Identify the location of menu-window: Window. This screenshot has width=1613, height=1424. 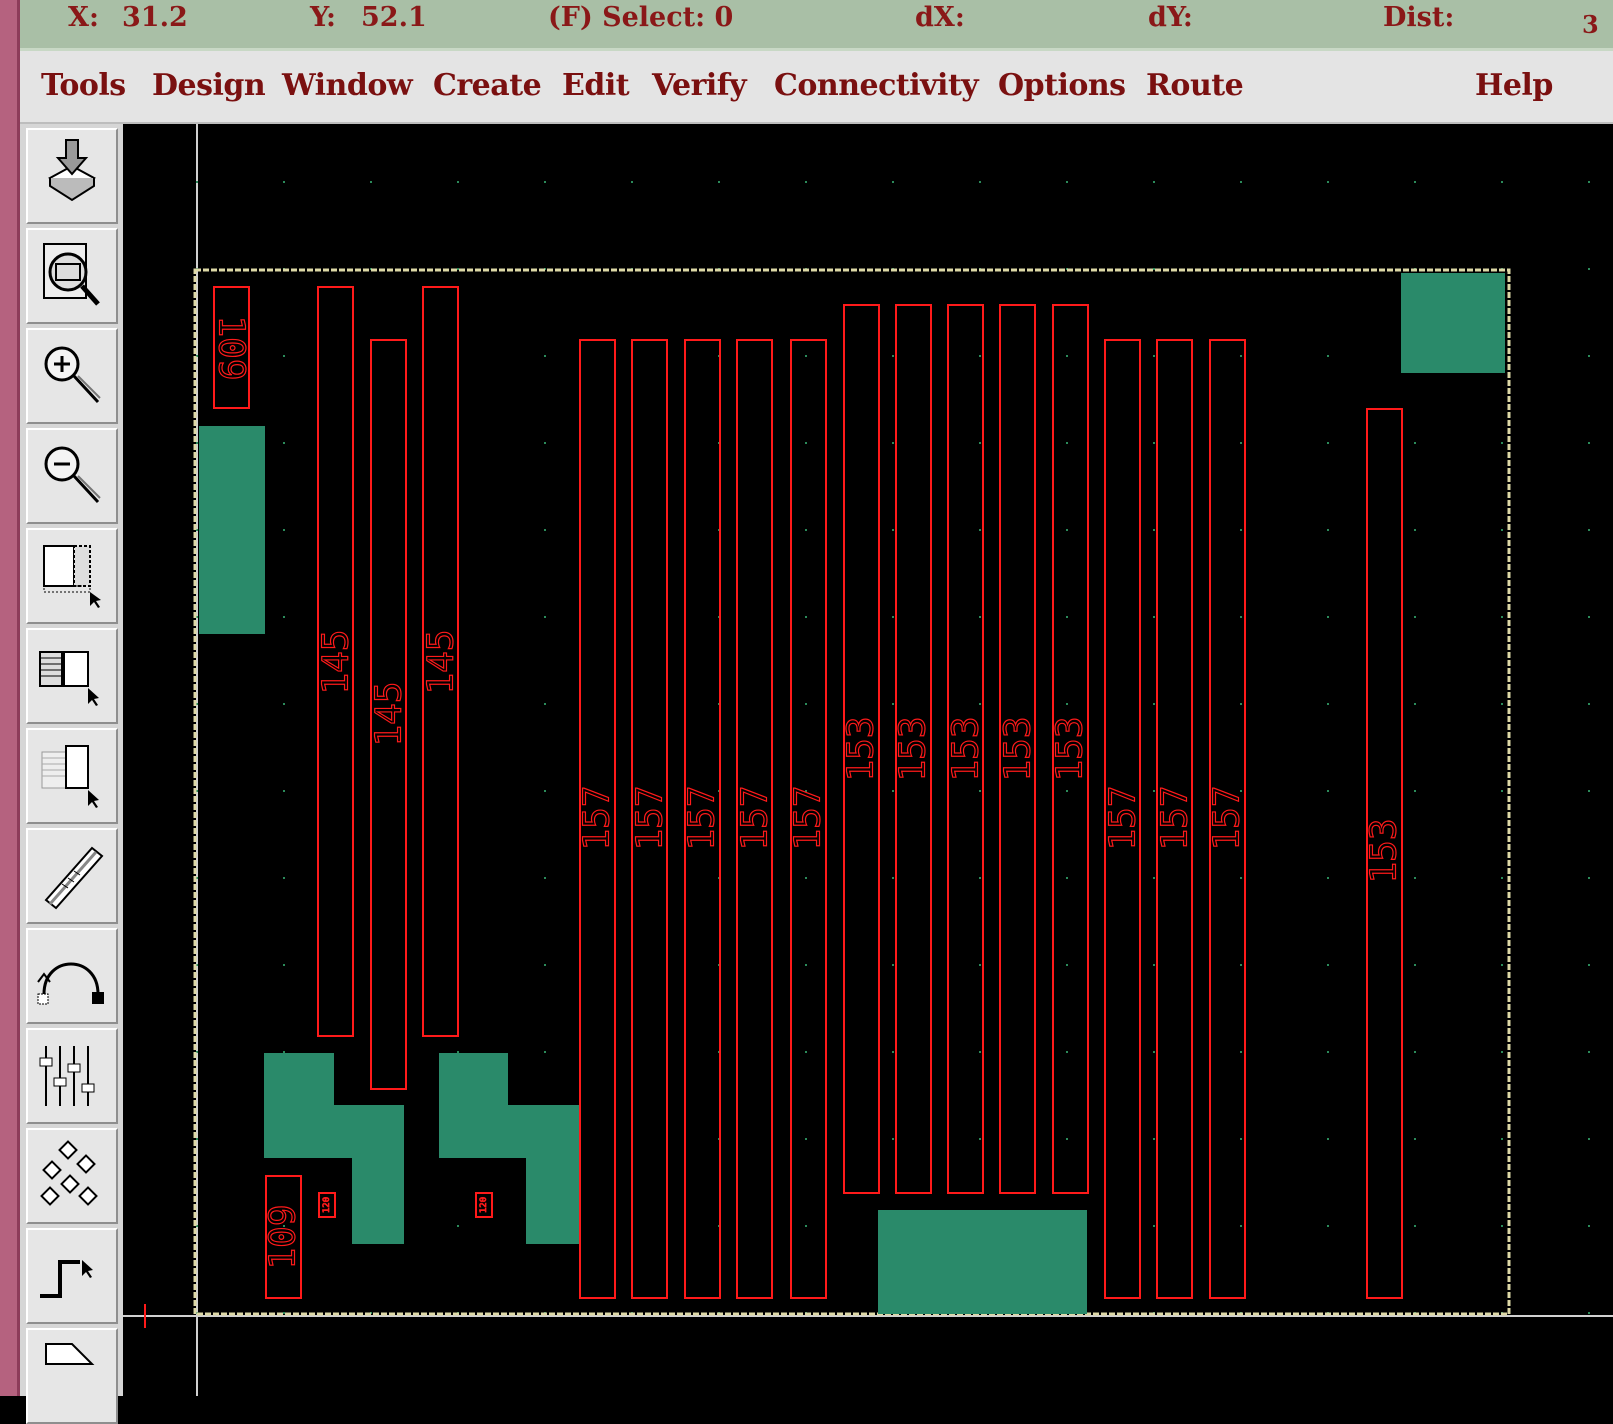
(347, 85).